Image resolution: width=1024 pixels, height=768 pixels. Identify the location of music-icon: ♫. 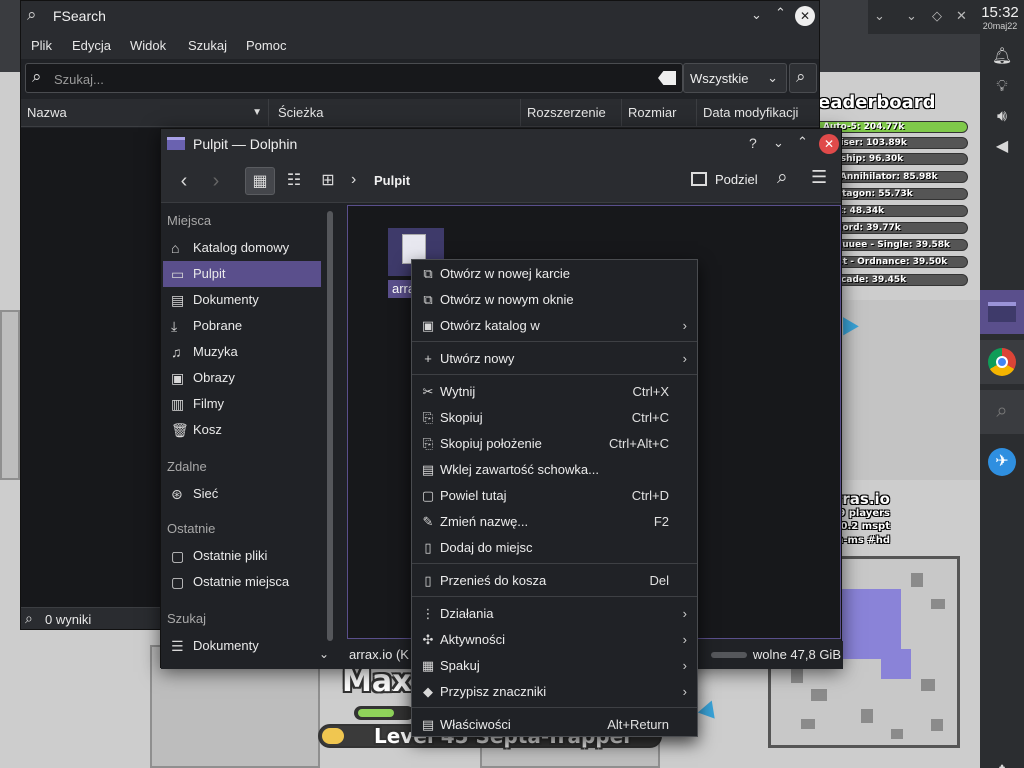
(176, 352).